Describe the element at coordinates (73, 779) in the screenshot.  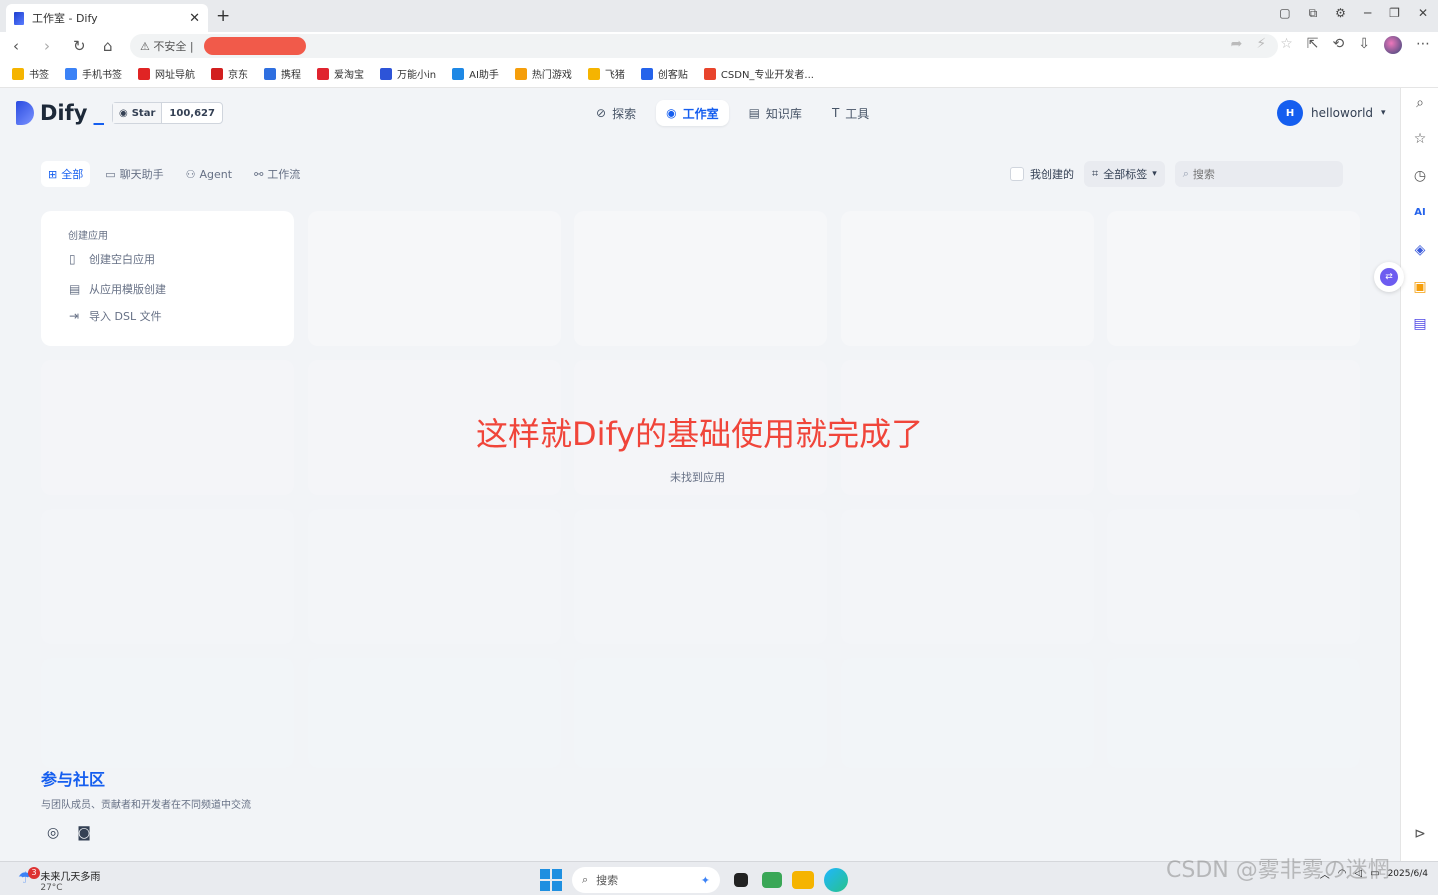
I see `community-title: 参与社区` at that location.